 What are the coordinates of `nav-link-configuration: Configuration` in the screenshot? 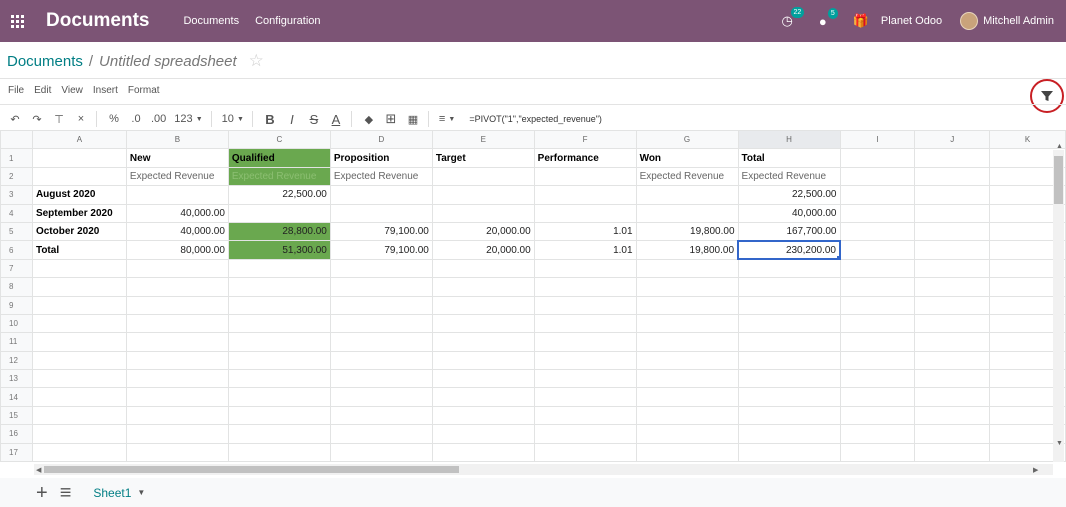 It's located at (287, 21).